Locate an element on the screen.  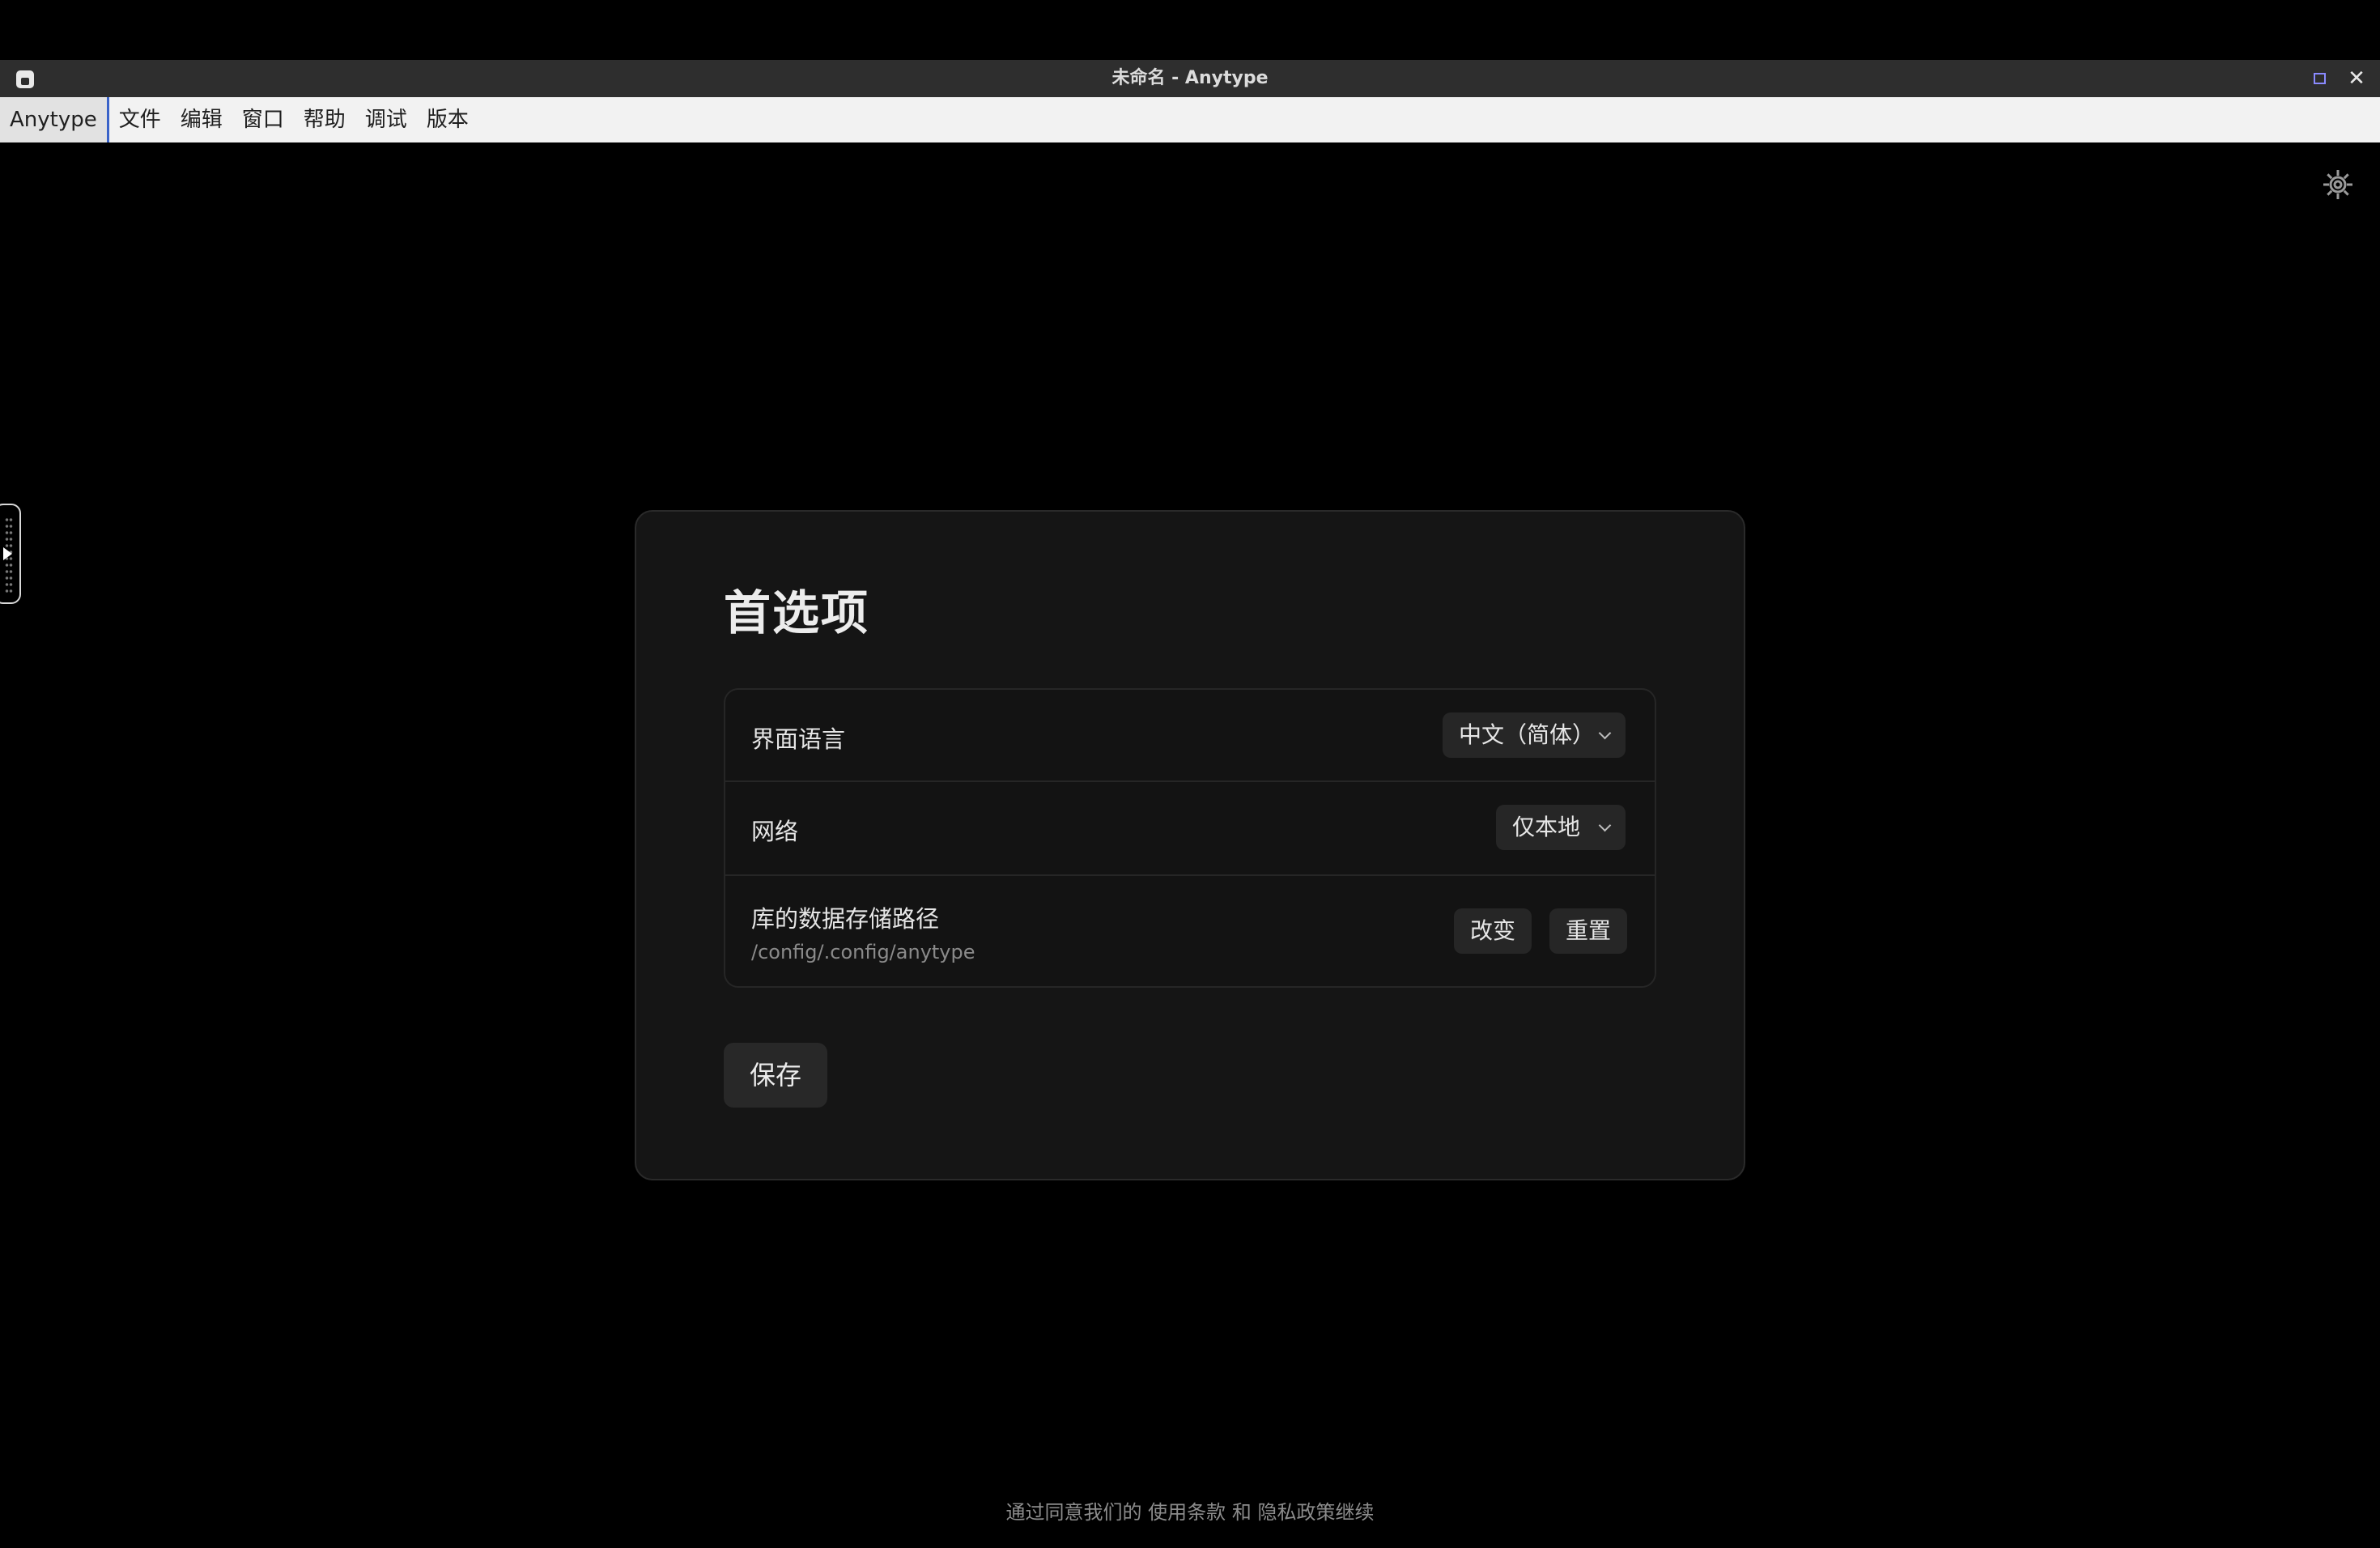
storage-path: /config/.config/anytype is located at coordinates (863, 952).